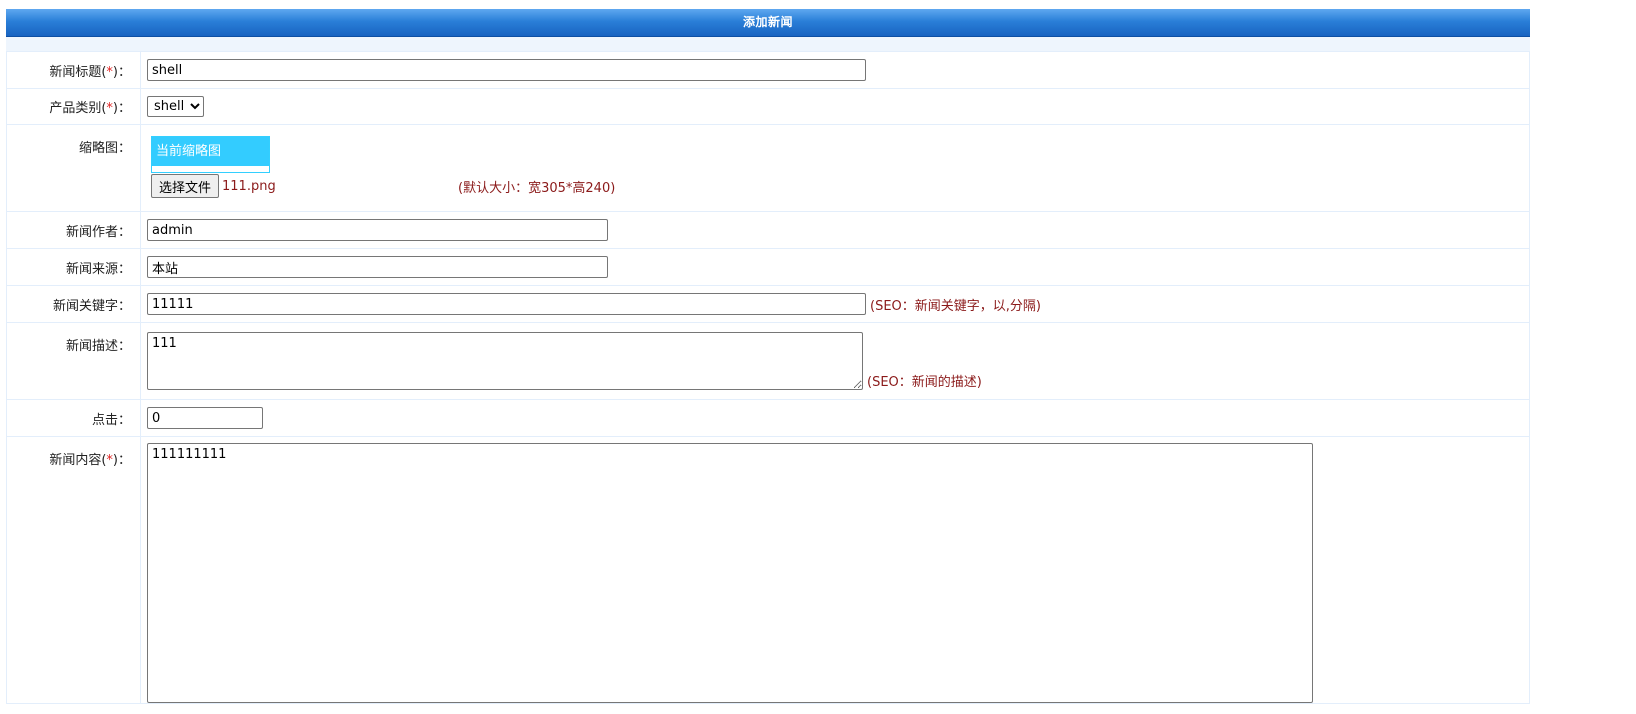 The width and height of the screenshot is (1636, 714). I want to click on news-clicks-input, so click(205, 418).